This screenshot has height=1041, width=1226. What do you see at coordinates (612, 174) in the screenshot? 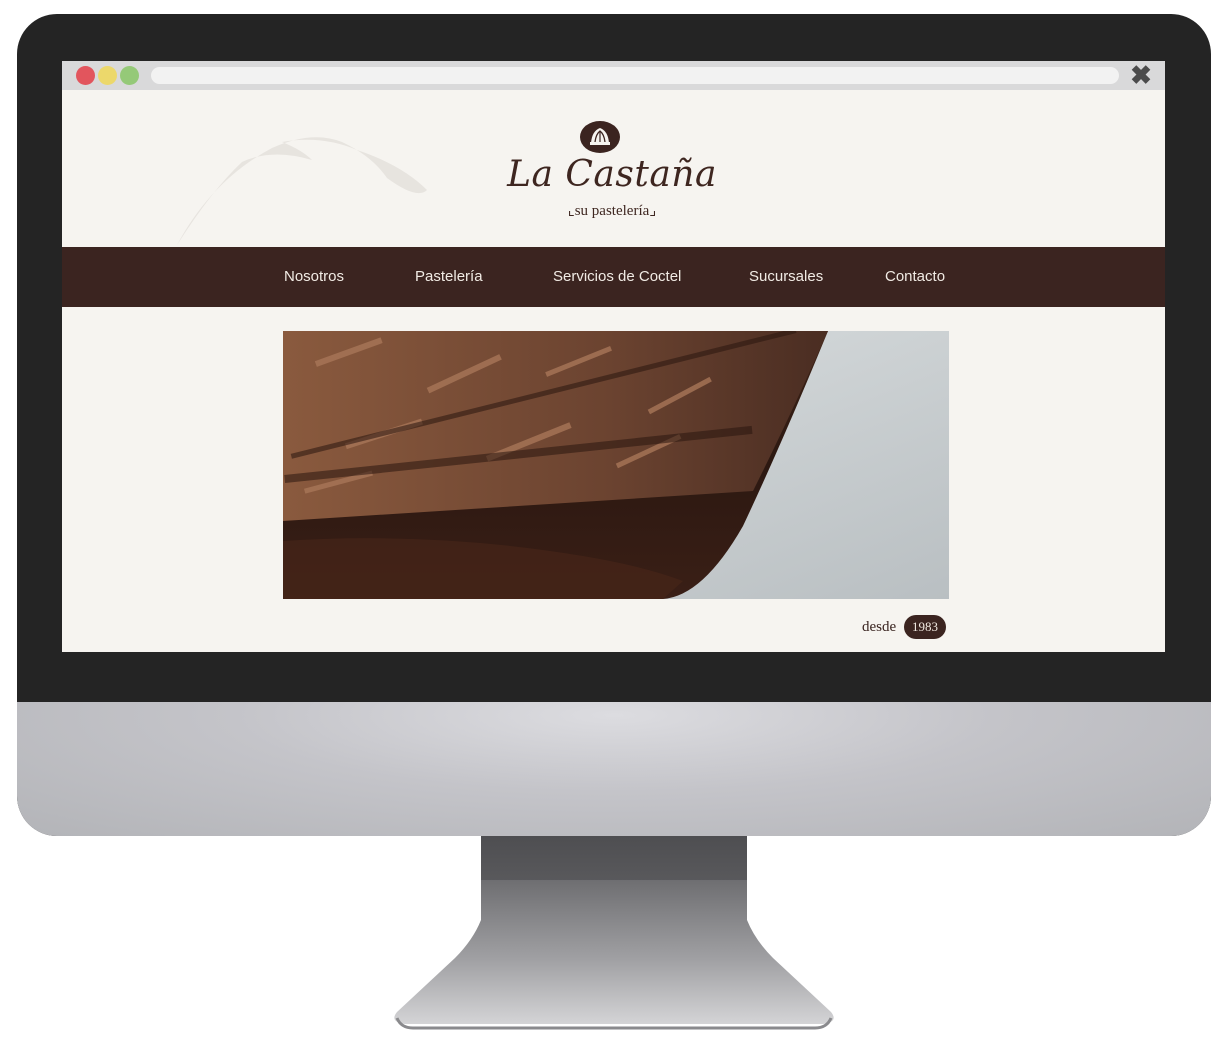
I see `brand-name: La Castaña` at bounding box center [612, 174].